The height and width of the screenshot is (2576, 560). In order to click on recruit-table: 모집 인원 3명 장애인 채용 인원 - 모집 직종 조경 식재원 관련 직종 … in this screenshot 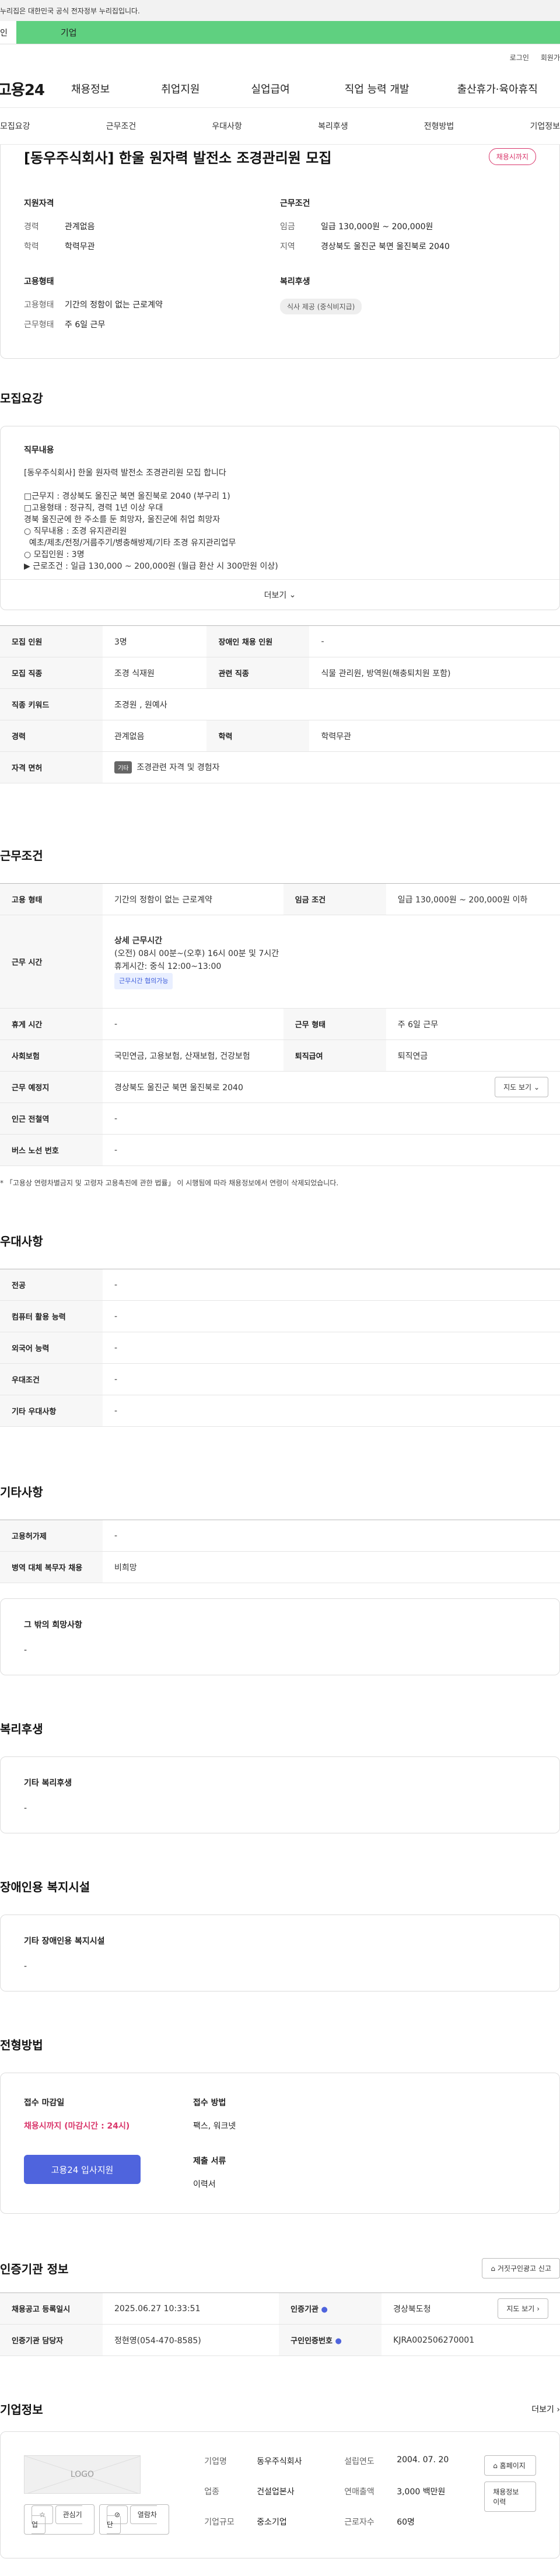, I will do `click(280, 704)`.